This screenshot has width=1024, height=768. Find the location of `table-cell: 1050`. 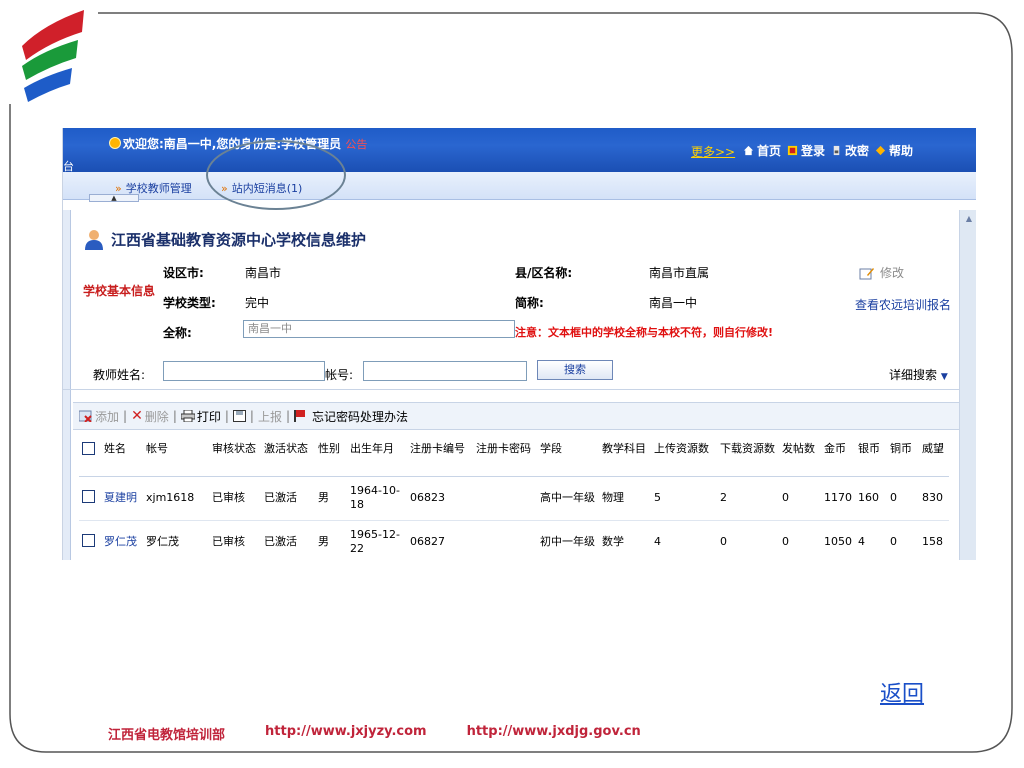

table-cell: 1050 is located at coordinates (838, 540).